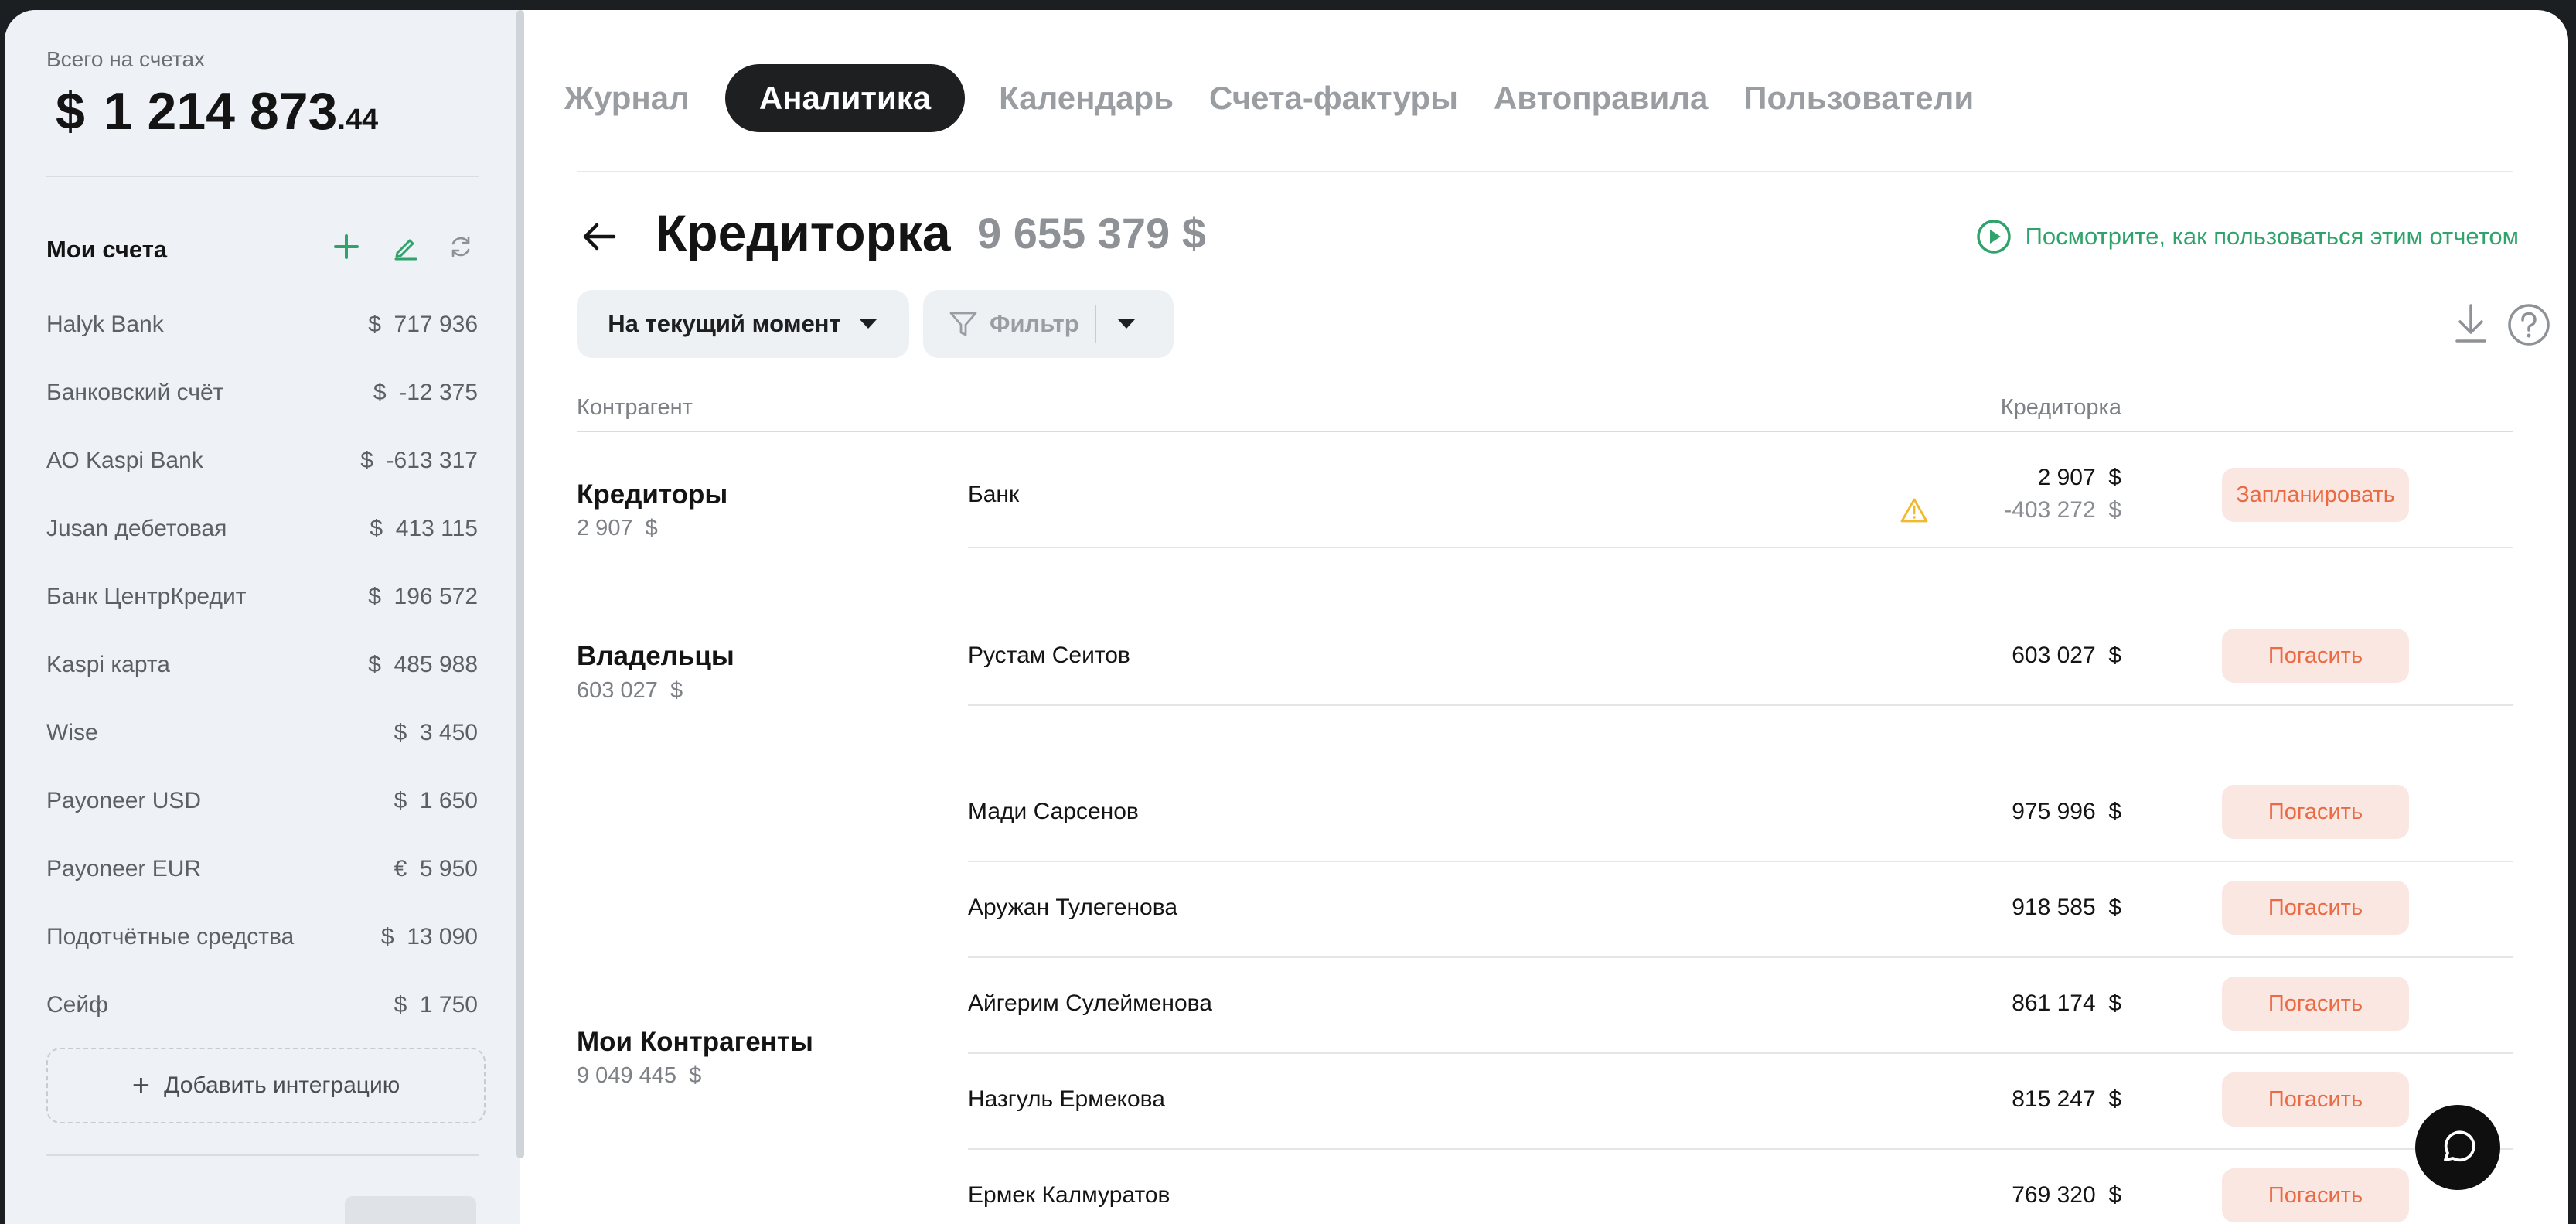 This screenshot has height=1224, width=2576. Describe the element at coordinates (1914, 510) in the screenshot. I see `warning-icon` at that location.